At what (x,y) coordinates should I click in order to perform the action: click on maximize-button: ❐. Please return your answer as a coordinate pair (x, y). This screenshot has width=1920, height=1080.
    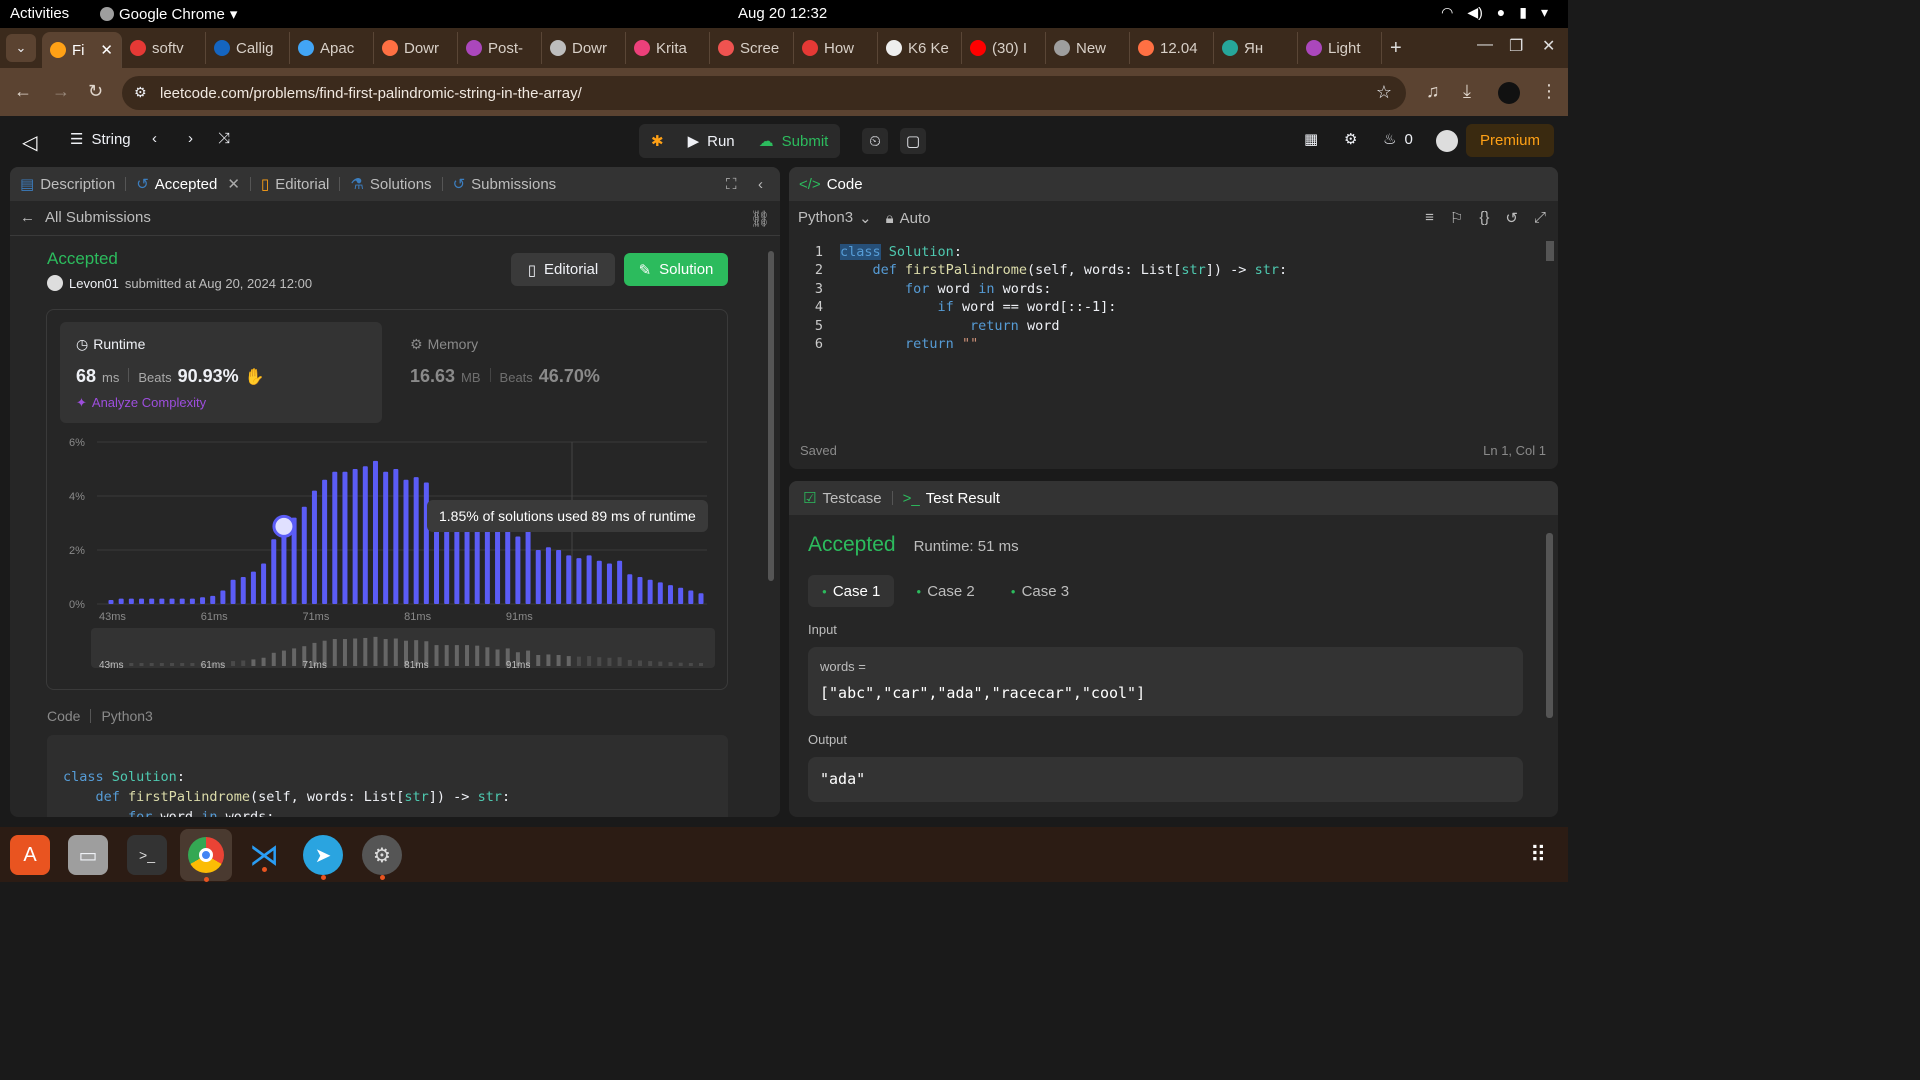
    Looking at the image, I should click on (1516, 46).